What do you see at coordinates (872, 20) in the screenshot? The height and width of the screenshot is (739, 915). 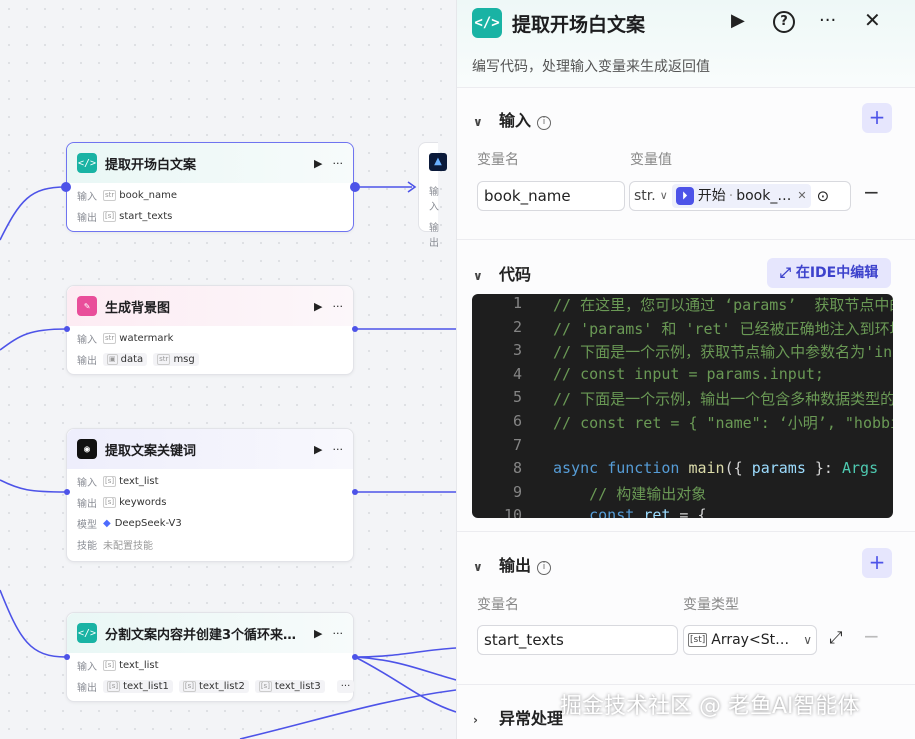 I see `close-icon: ✕` at bounding box center [872, 20].